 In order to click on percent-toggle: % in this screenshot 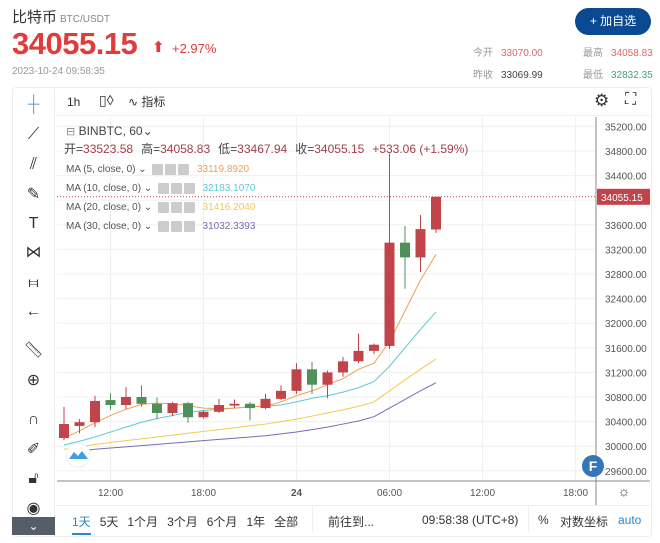, I will do `click(543, 520)`.